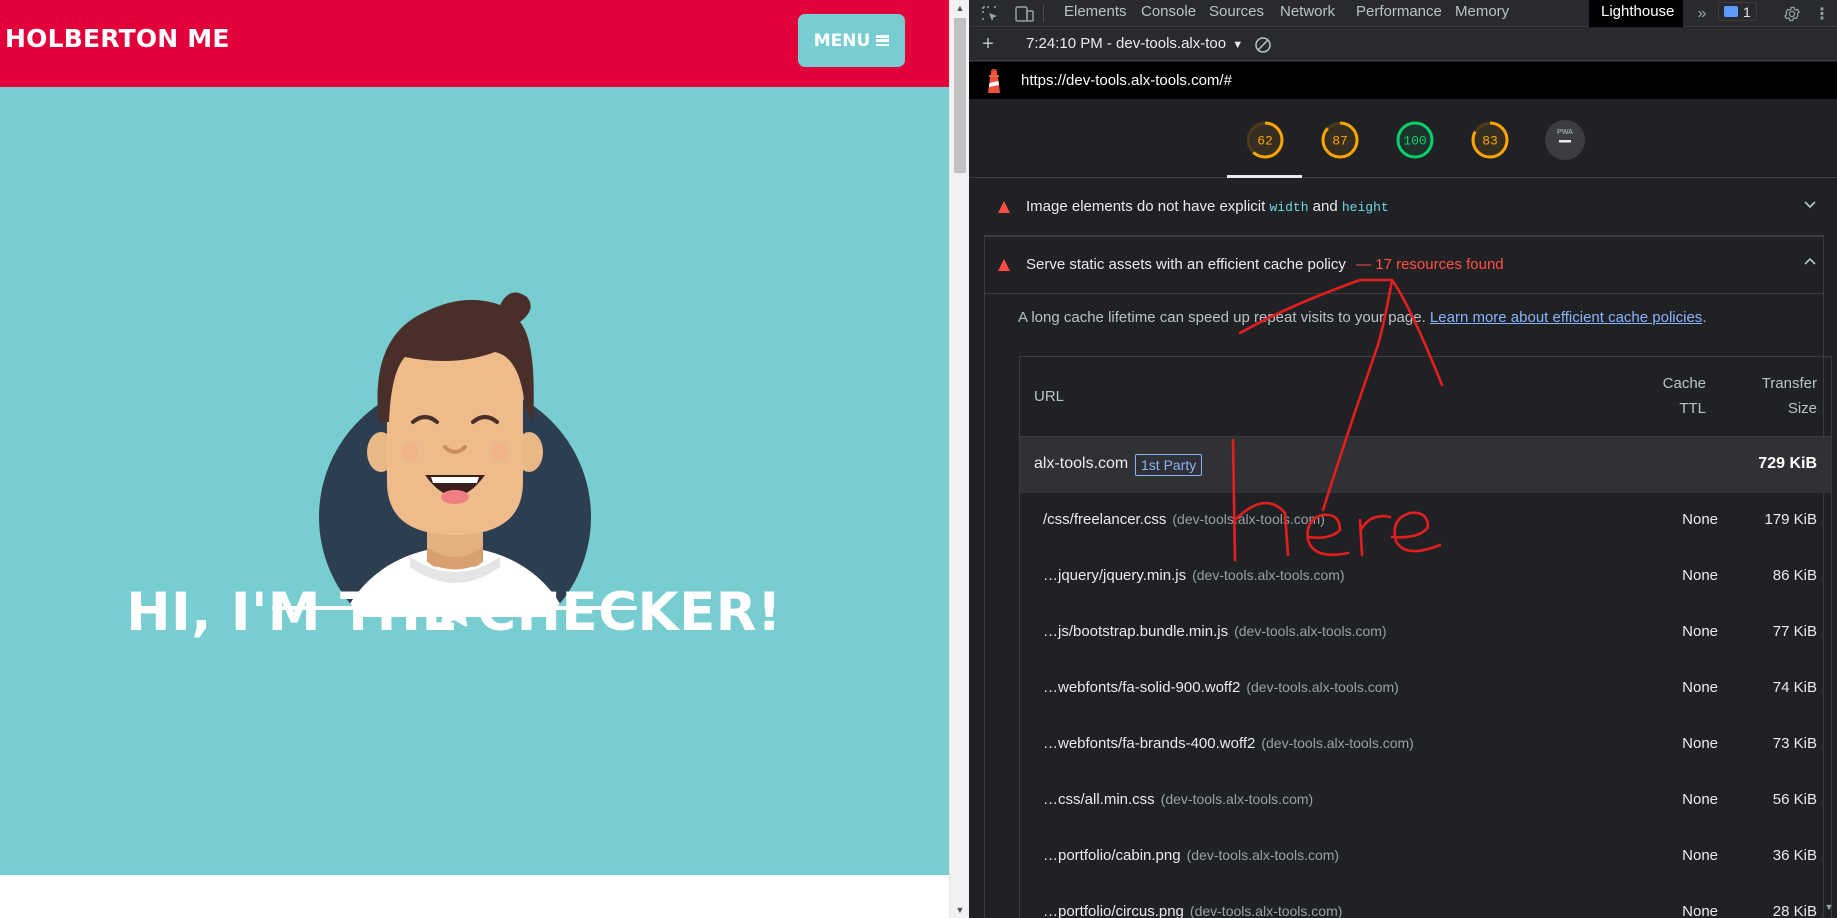  What do you see at coordinates (1403, 80) in the screenshot?
I see `report-url-bar: https://dev-tools.alx-tools.com/#` at bounding box center [1403, 80].